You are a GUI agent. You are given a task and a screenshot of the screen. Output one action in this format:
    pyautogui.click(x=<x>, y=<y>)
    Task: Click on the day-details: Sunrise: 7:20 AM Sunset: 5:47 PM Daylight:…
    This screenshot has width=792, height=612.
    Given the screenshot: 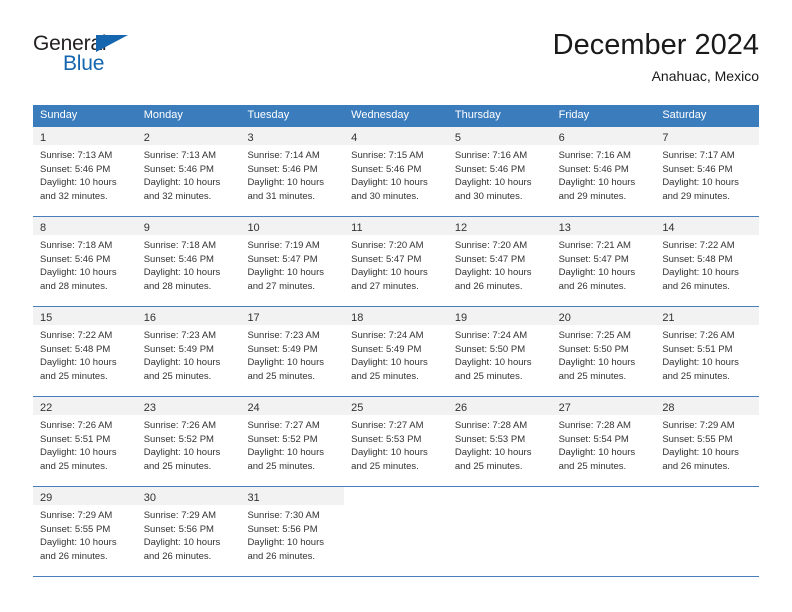 What is the action you would take?
    pyautogui.click(x=396, y=264)
    